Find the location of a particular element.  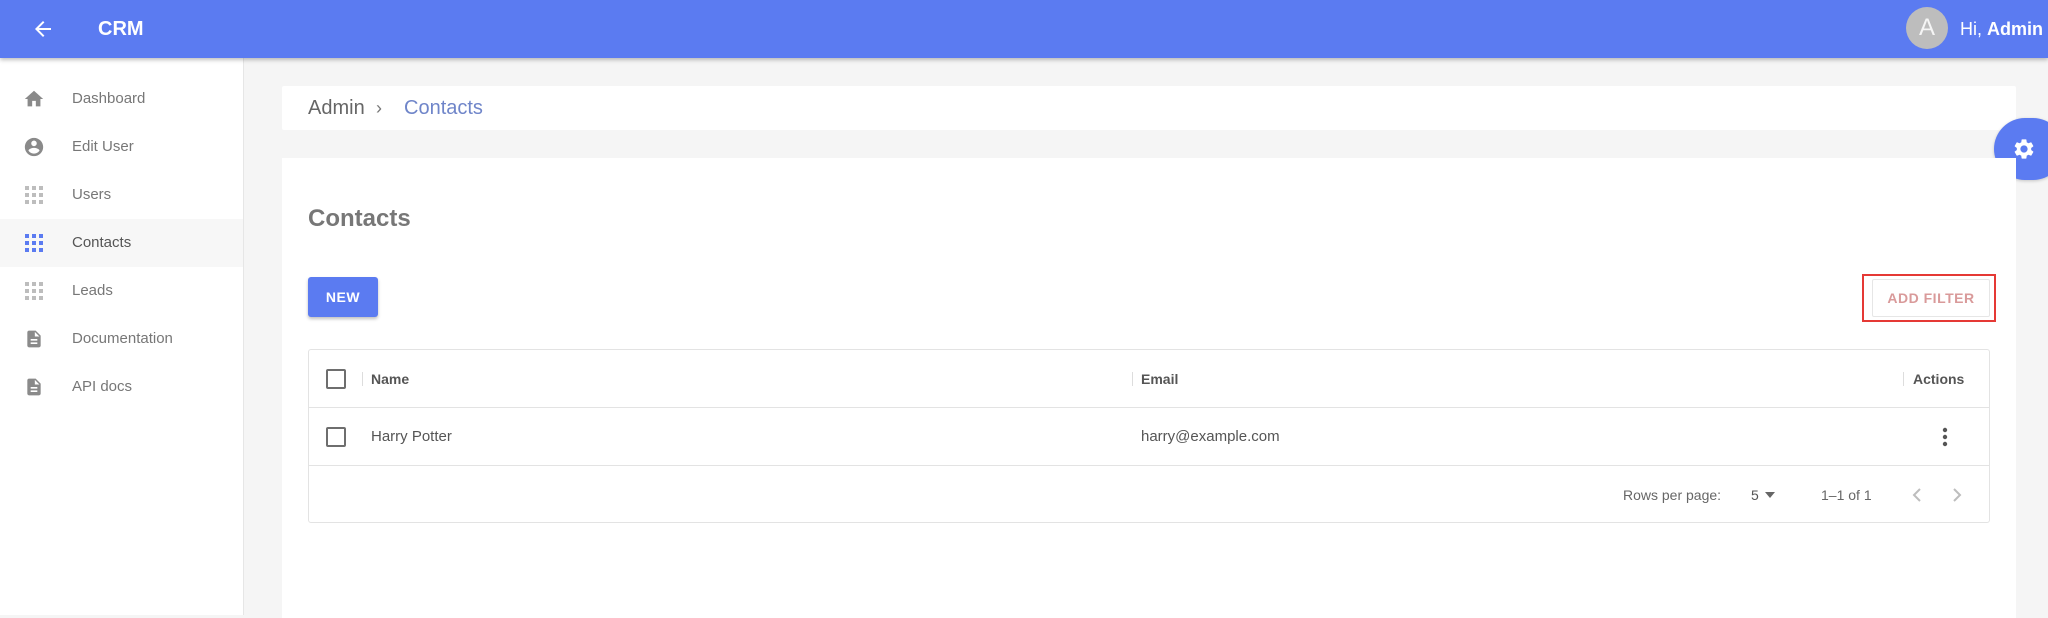

table-header-row: Name Email Actions is located at coordinates (1149, 379).